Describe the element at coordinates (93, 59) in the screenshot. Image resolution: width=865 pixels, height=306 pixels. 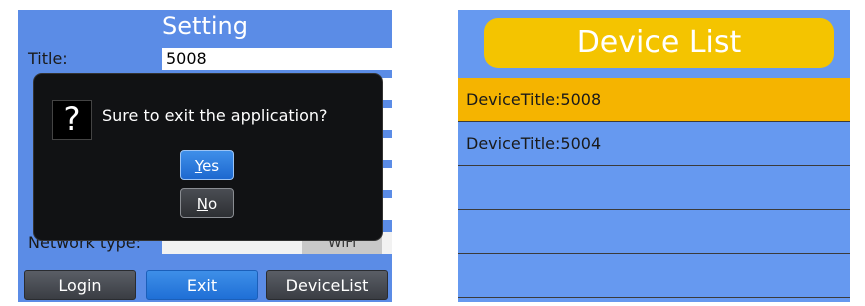
I see `field-label: Title:` at that location.